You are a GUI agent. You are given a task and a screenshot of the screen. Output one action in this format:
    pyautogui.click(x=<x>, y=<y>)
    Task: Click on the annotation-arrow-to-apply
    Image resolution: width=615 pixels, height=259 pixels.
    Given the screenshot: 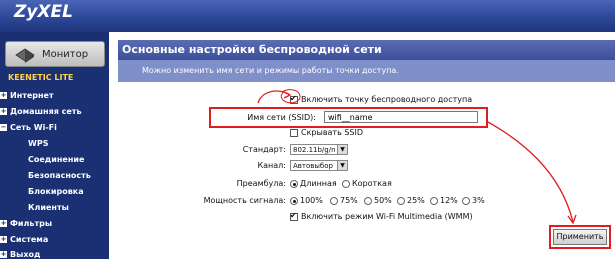 What is the action you would take?
    pyautogui.click(x=530, y=172)
    